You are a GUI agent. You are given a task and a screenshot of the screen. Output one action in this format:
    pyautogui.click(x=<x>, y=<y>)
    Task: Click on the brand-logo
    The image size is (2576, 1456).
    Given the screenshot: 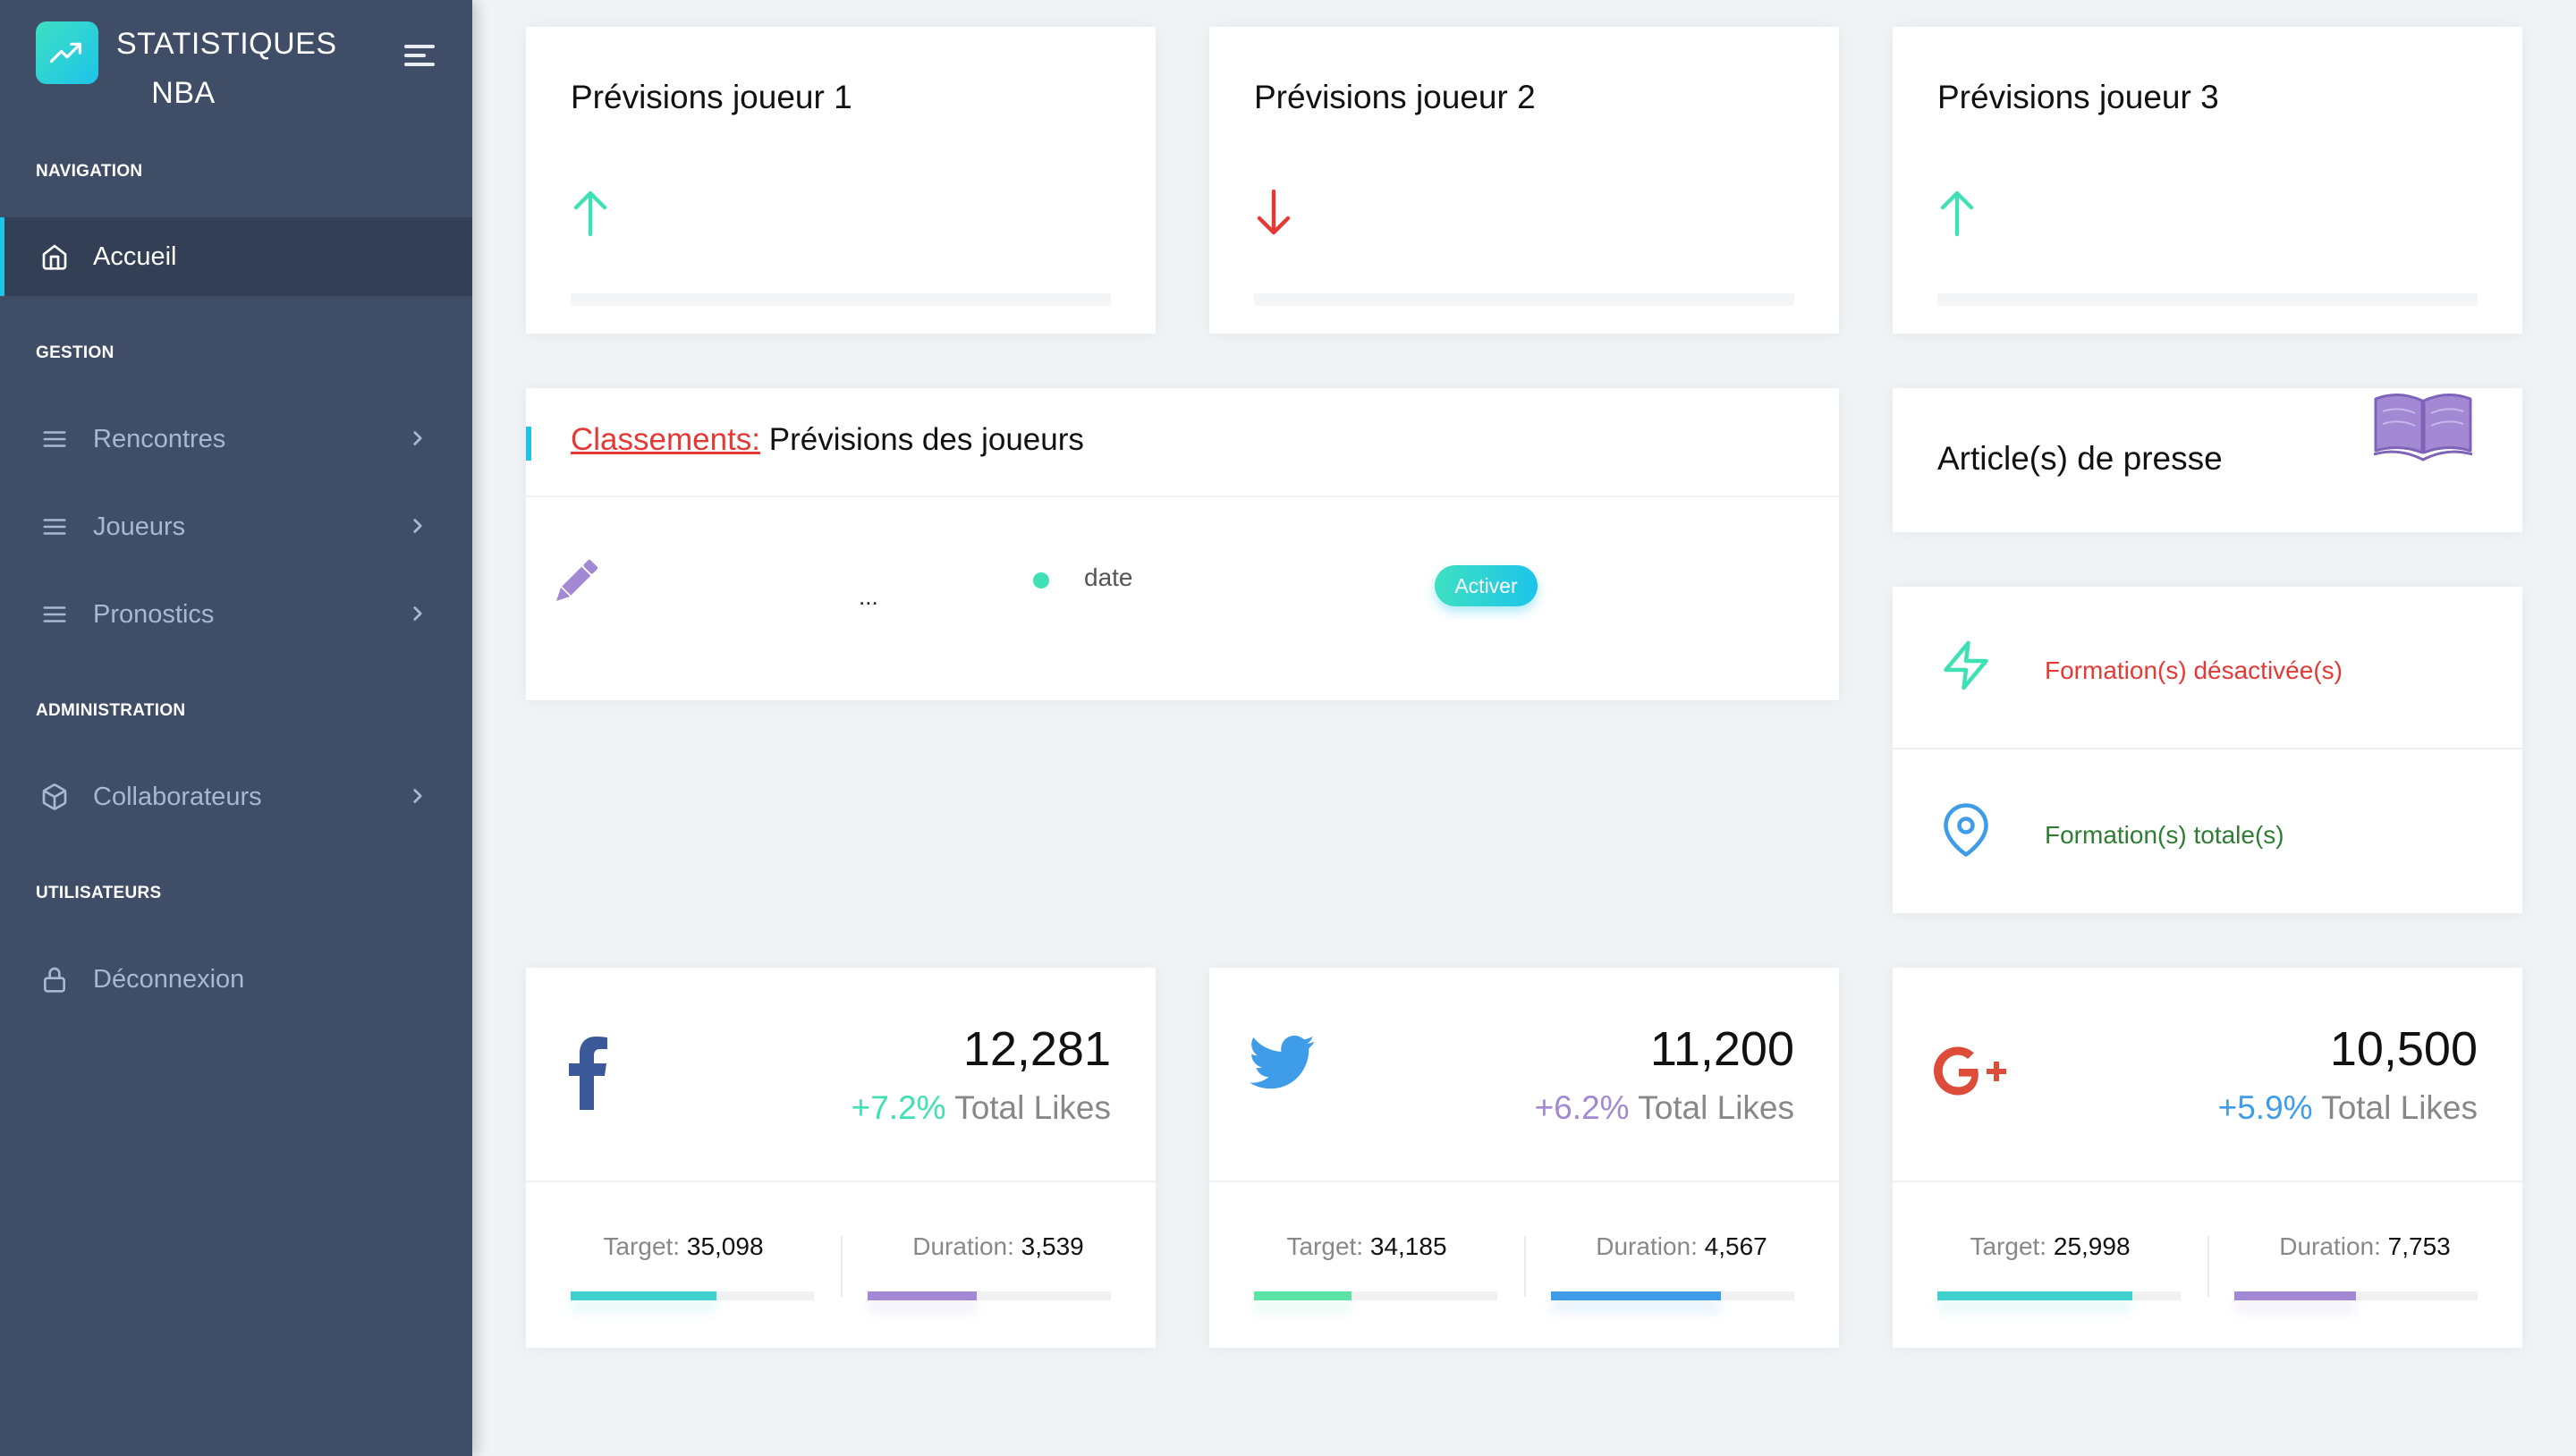 What is the action you would take?
    pyautogui.click(x=67, y=52)
    